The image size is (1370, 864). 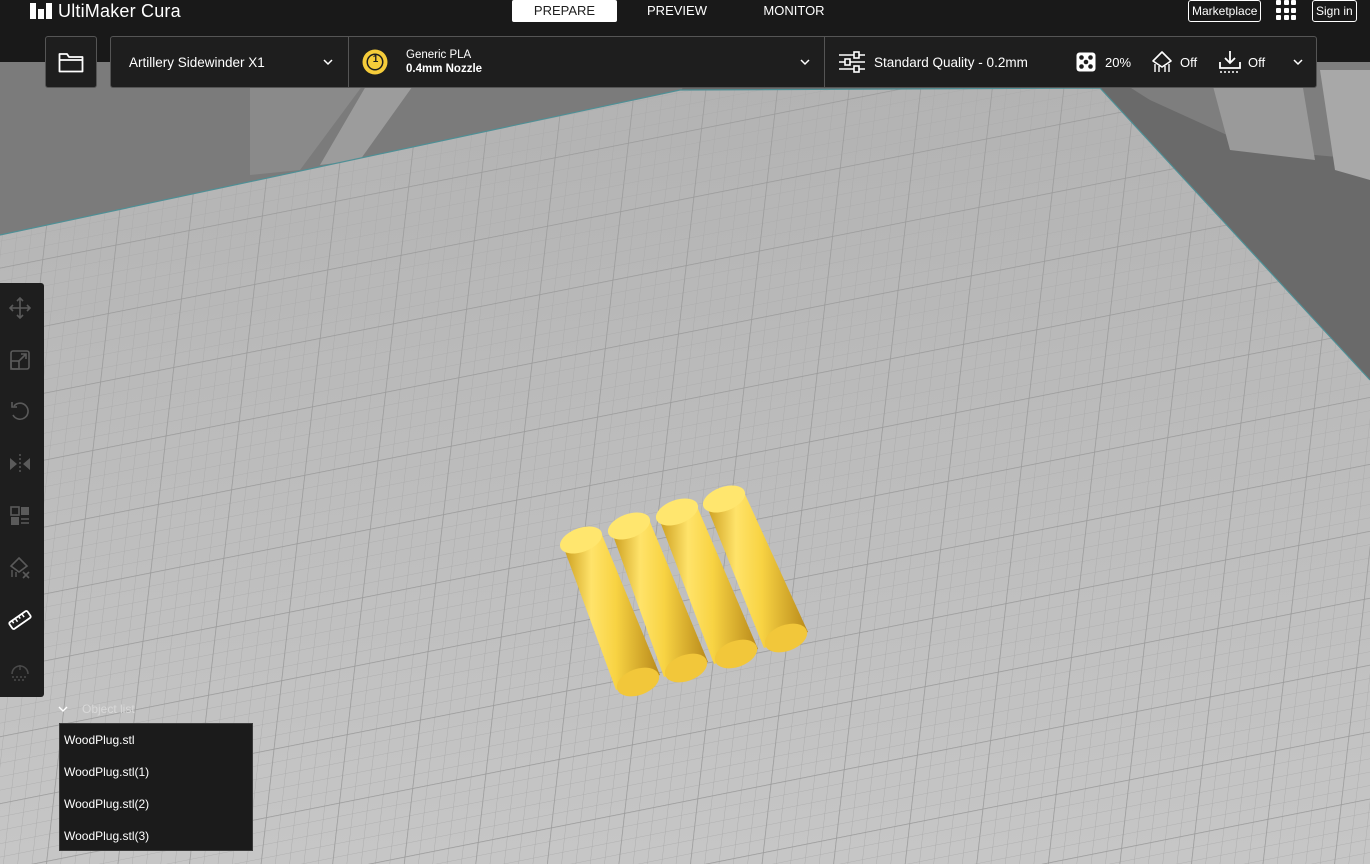 I want to click on move-tool-icon, so click(x=20, y=308).